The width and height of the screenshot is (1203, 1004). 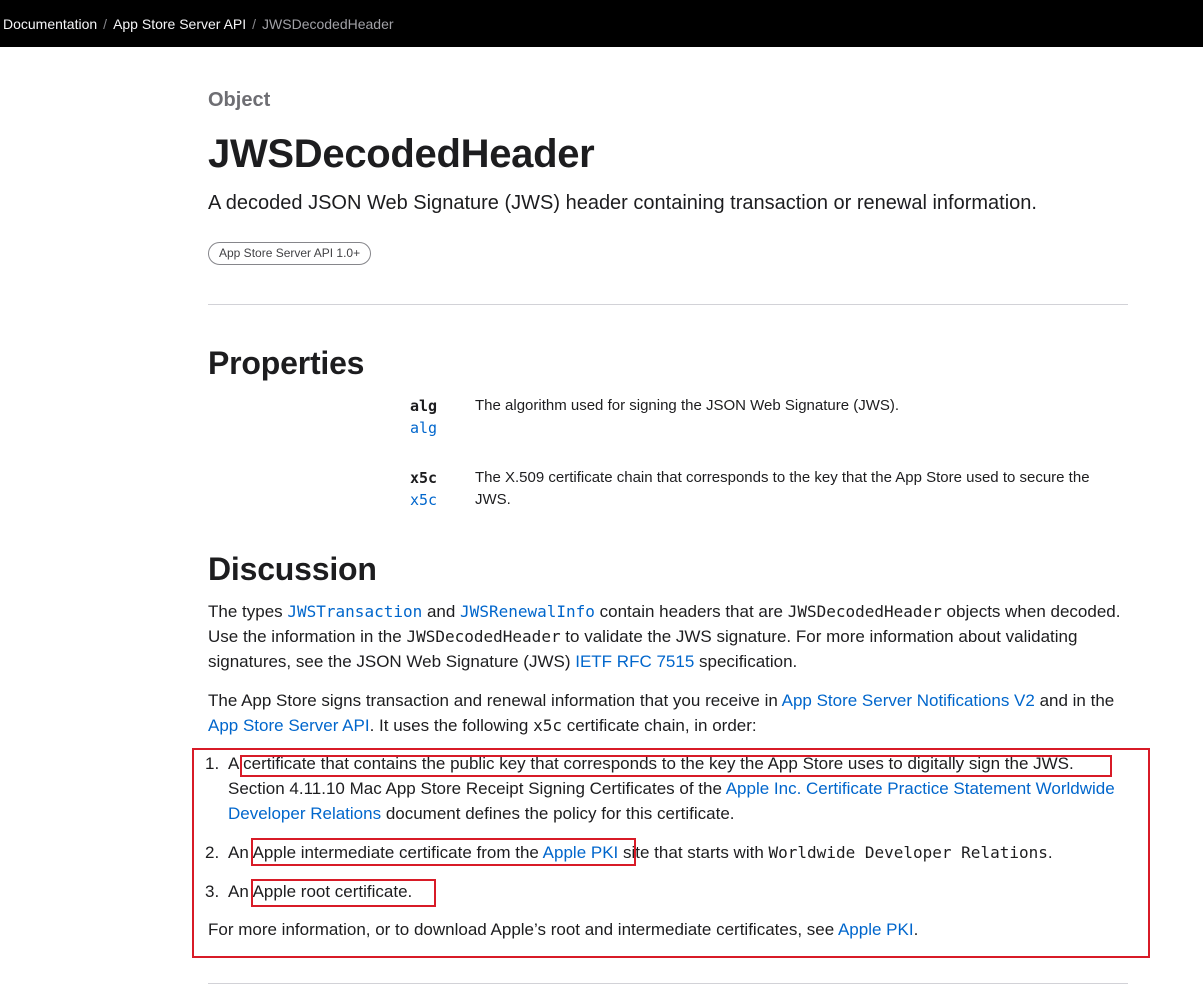 What do you see at coordinates (908, 852) in the screenshot?
I see `inline-code: Worldwide Developer Relations` at bounding box center [908, 852].